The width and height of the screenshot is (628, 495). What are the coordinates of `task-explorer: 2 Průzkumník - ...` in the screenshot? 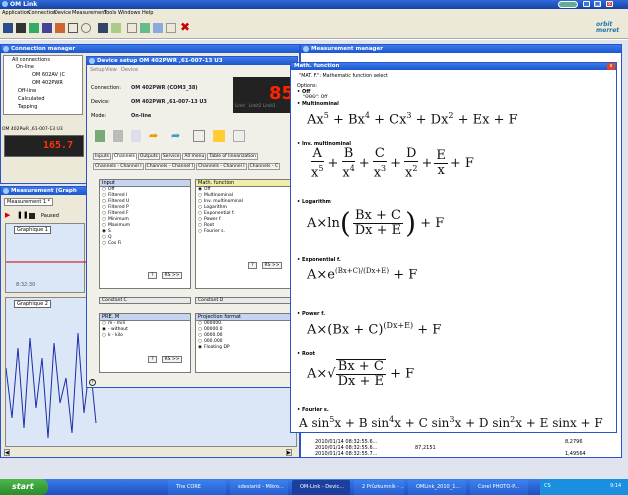 It's located at (379, 487).